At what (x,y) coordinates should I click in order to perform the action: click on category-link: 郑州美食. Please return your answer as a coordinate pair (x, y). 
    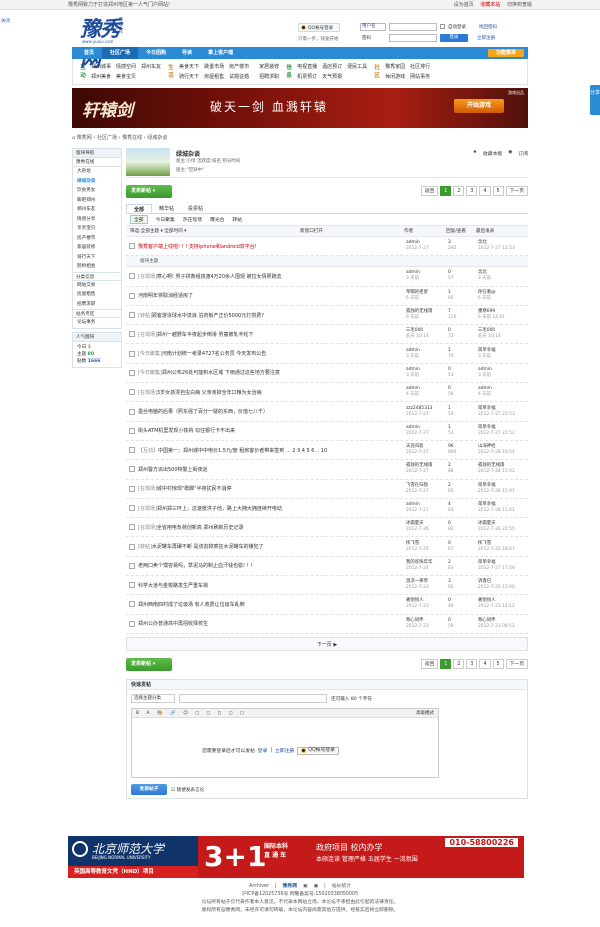
    Looking at the image, I should click on (101, 76).